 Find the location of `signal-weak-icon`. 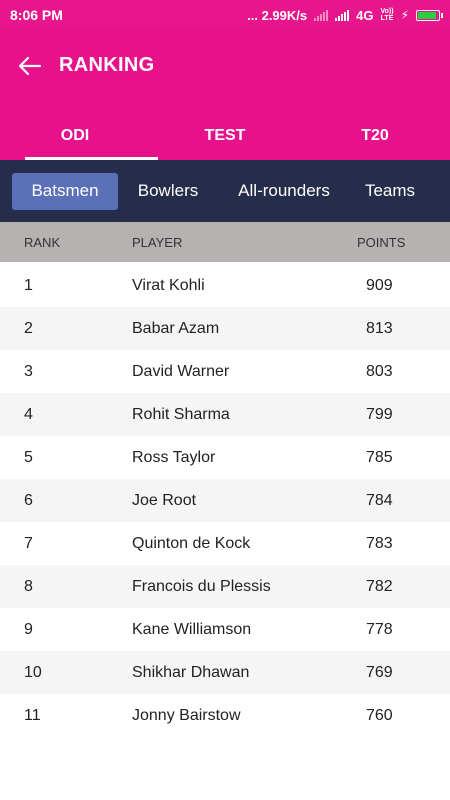

signal-weak-icon is located at coordinates (321, 15).